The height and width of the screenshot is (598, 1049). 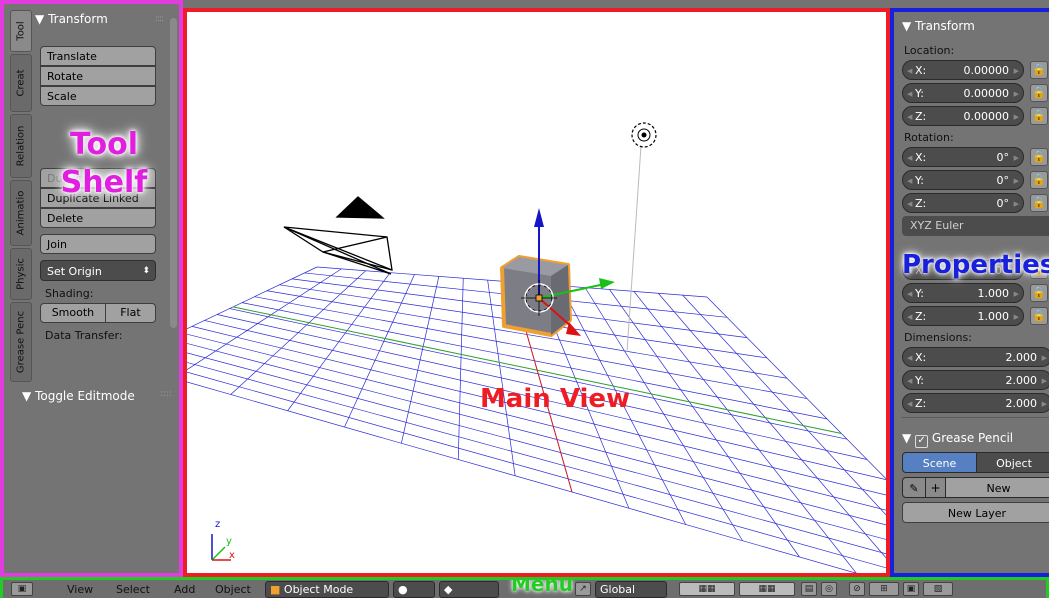 I want to click on tool-shelf-scrollbar, so click(x=173, y=173).